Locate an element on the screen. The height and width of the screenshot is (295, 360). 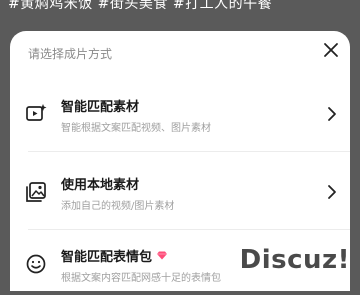
smiley-icon is located at coordinates (36, 264).